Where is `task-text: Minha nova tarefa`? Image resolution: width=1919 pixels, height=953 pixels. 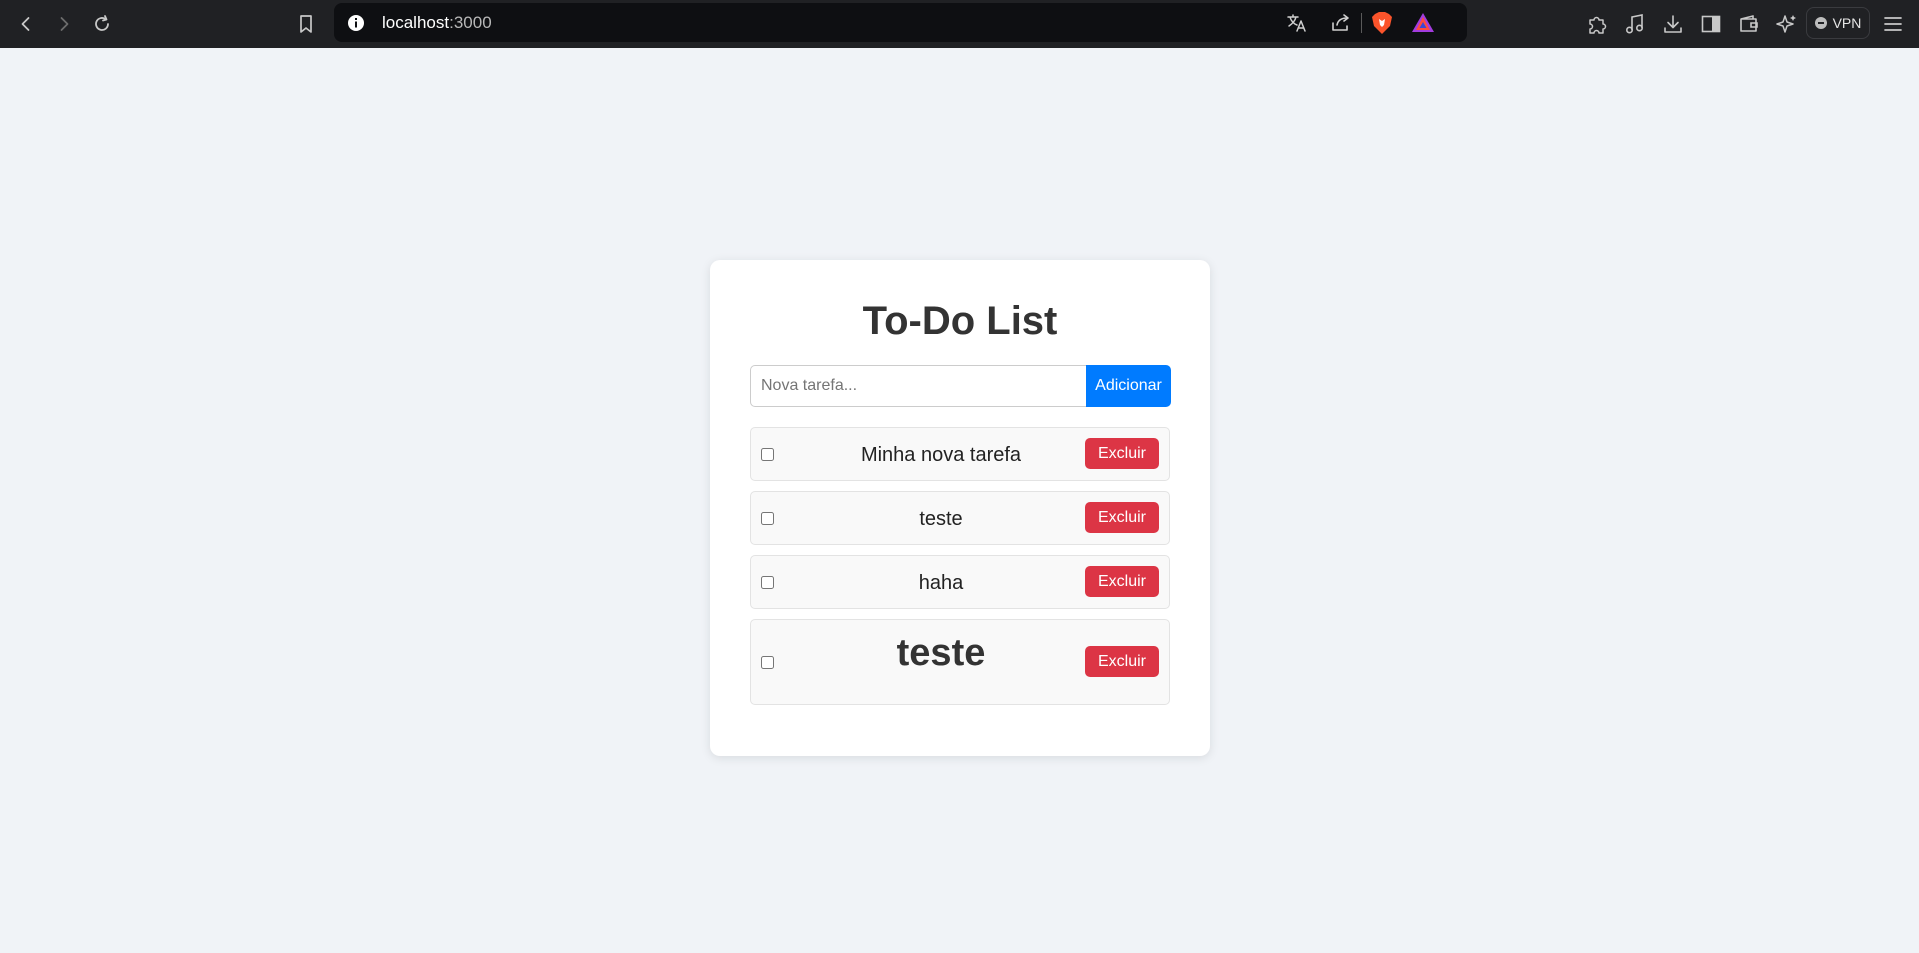
task-text: Minha nova tarefa is located at coordinates (941, 455).